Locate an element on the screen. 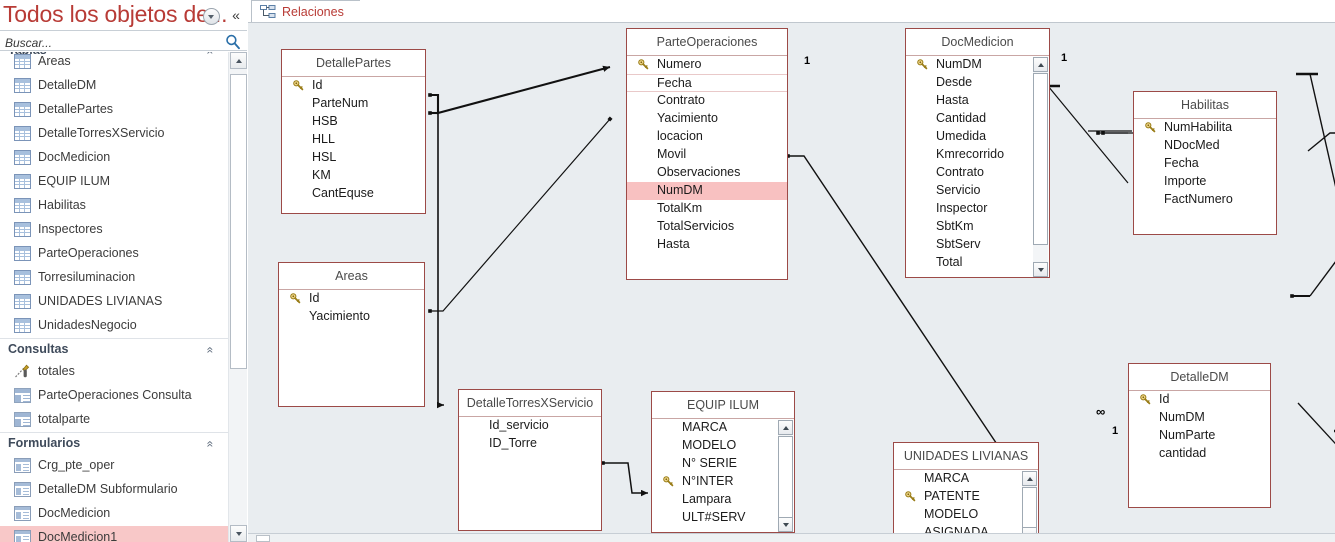 The width and height of the screenshot is (1335, 542). table-box-detalledm: DetalleDM Id NumDM NumParte cantidad is located at coordinates (1199, 435).